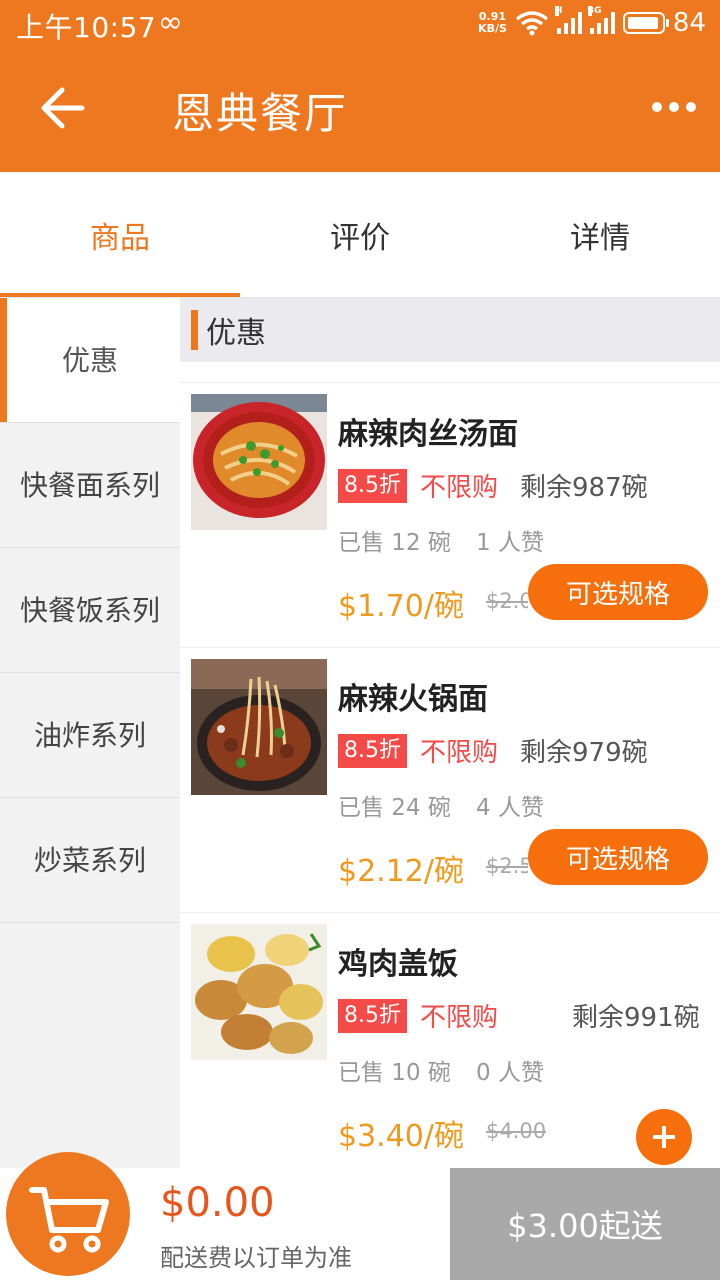 The height and width of the screenshot is (1280, 720). I want to click on delivery-fee-note: 配送费以订单为准, so click(256, 1258).